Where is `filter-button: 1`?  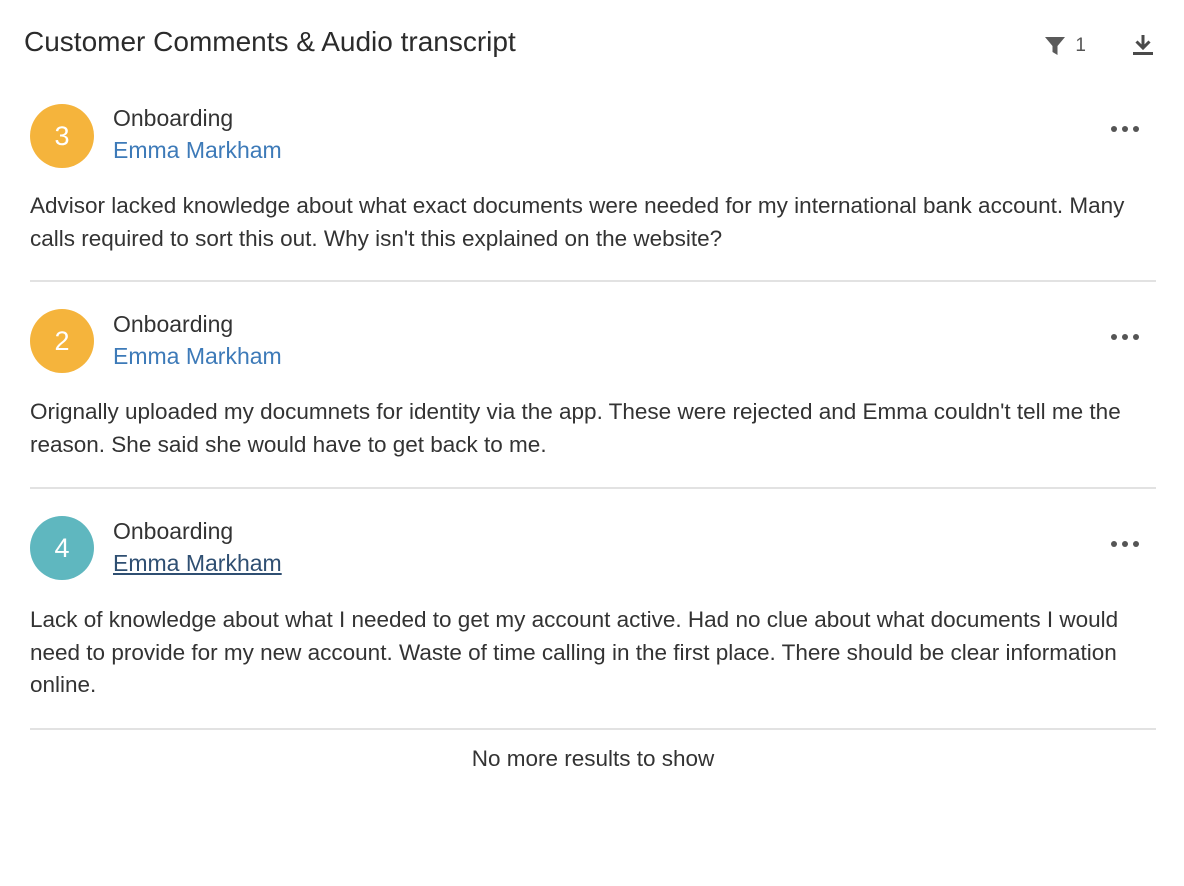
filter-button: 1 is located at coordinates (1065, 46).